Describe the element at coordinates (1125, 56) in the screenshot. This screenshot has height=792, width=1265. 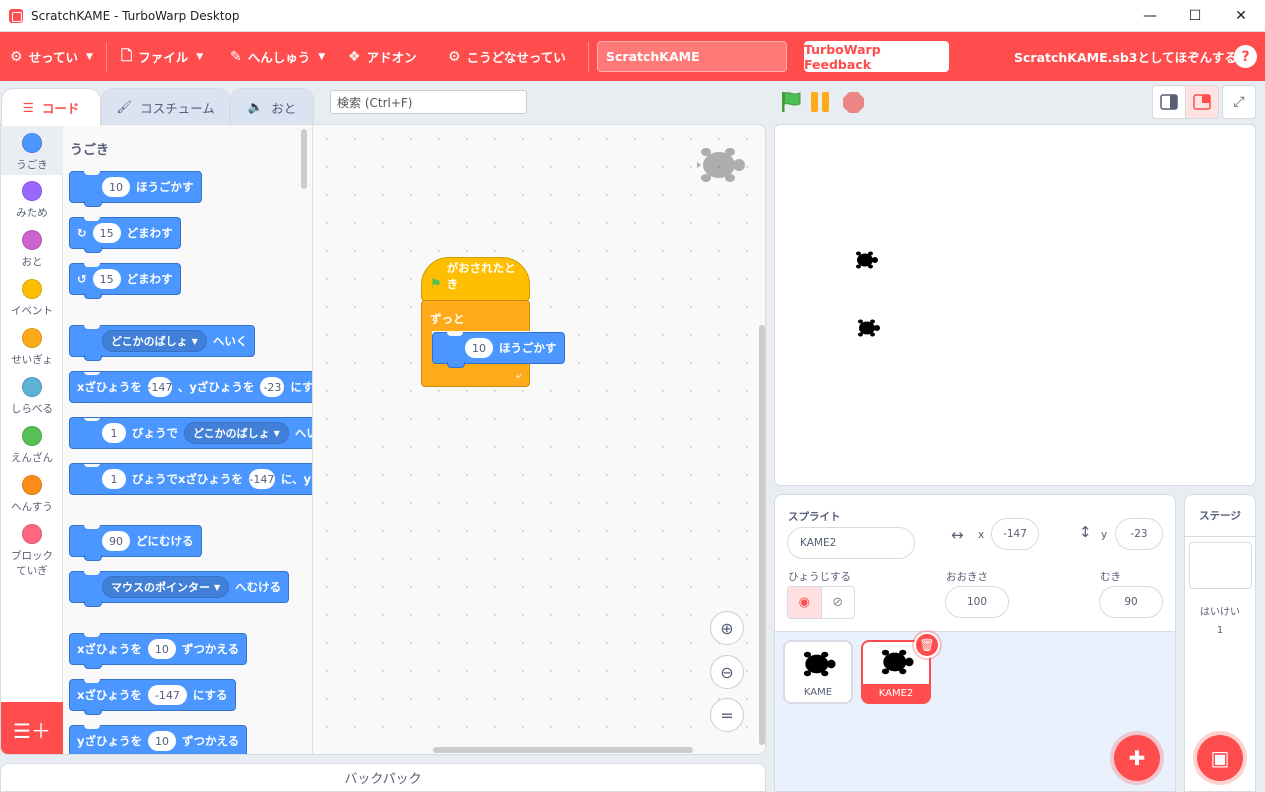
I see `save-button: ScratchKAME.sb3としてほぞんする` at that location.